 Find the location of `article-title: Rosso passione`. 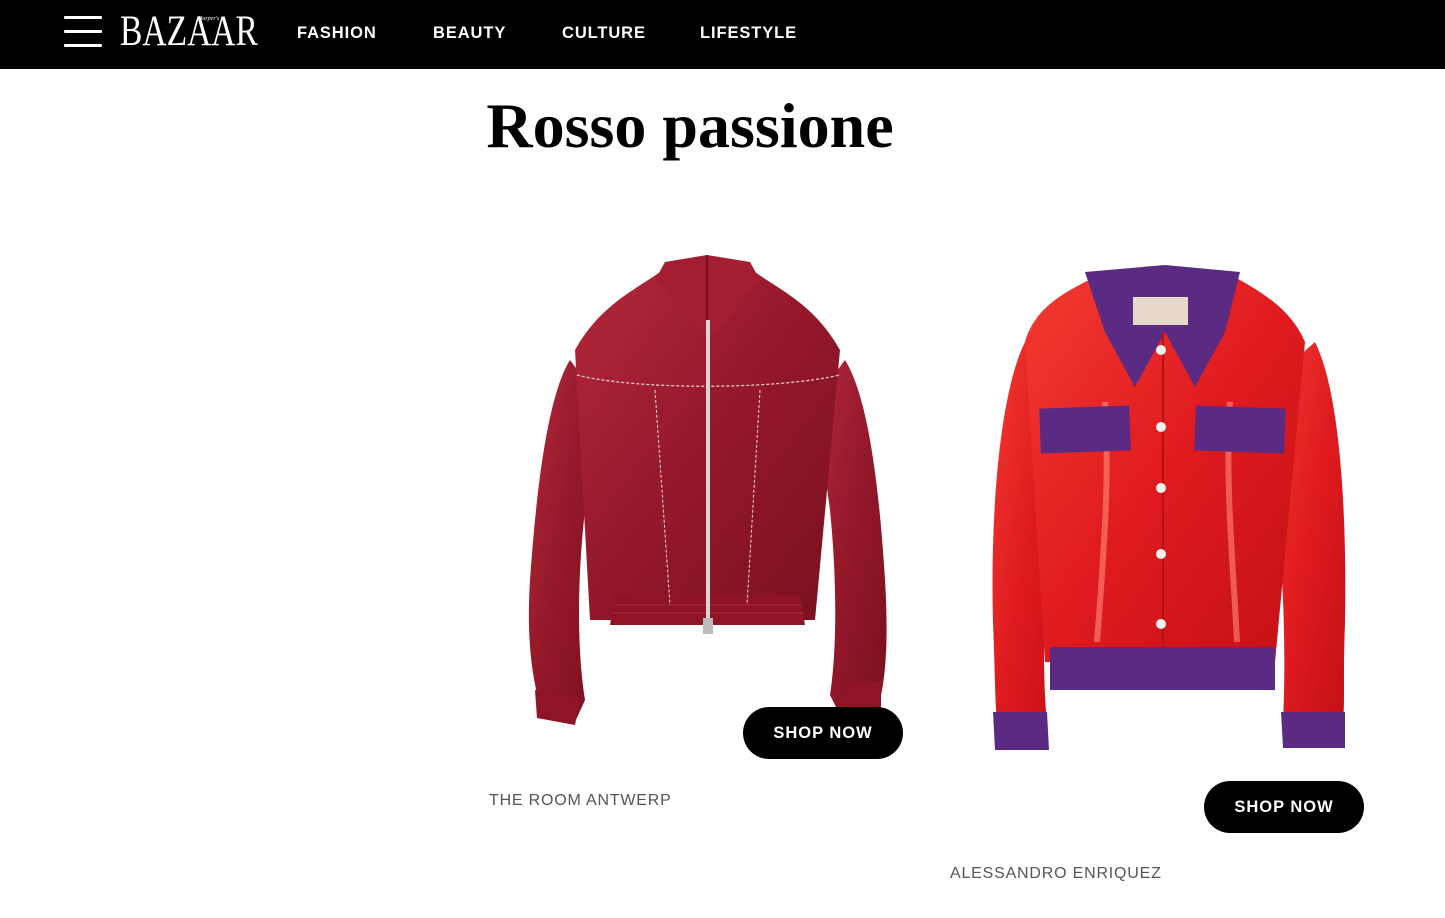

article-title: Rosso passione is located at coordinates (690, 125).